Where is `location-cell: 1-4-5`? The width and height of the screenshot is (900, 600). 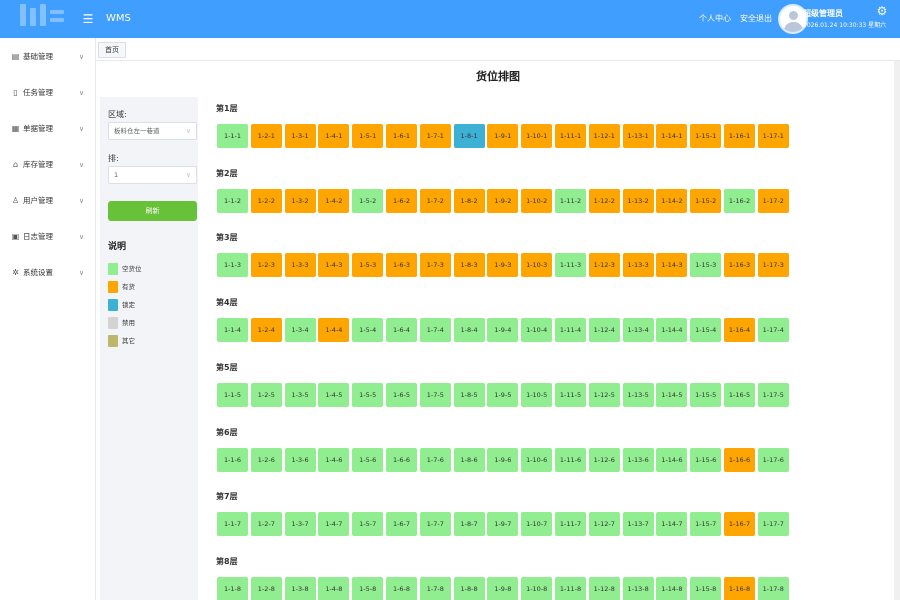 location-cell: 1-4-5 is located at coordinates (334, 394).